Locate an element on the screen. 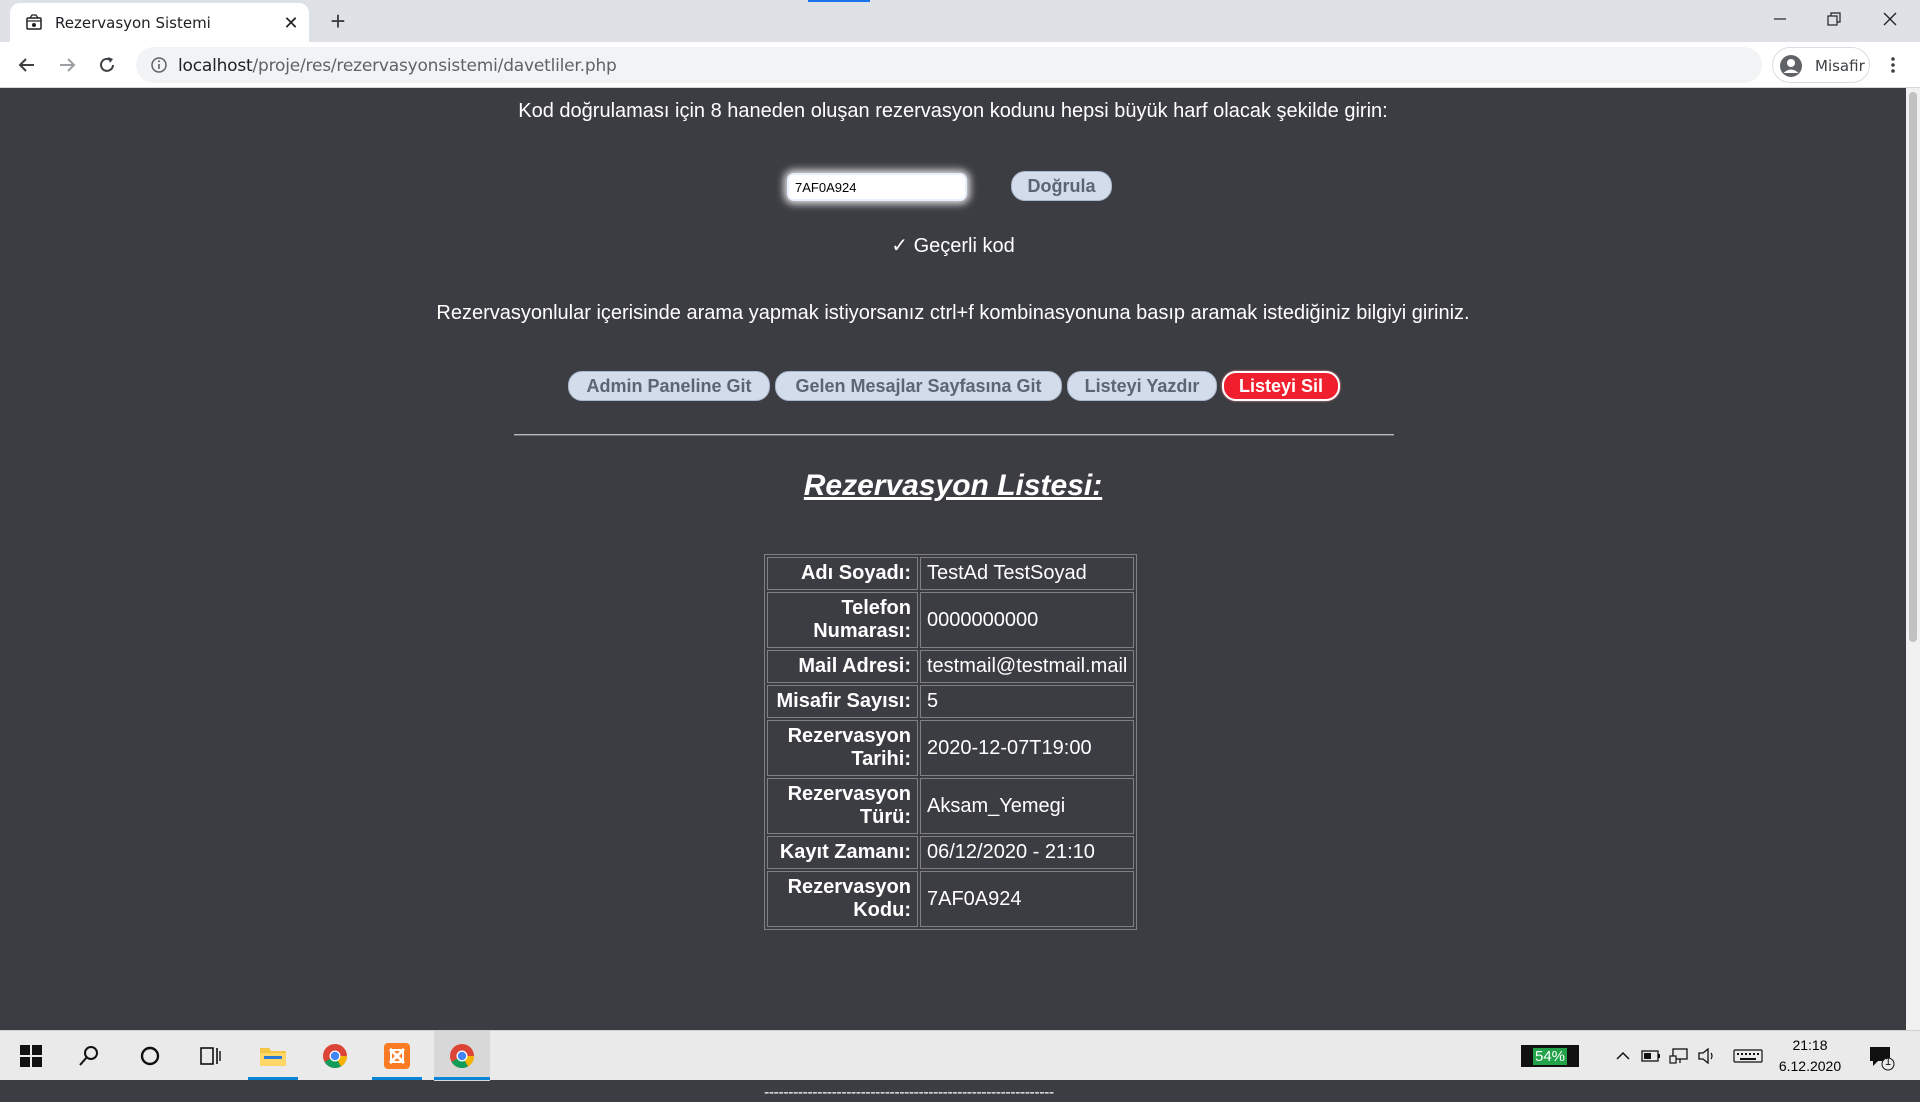 The width and height of the screenshot is (1920, 1102). battery-tray-button is located at coordinates (1651, 1056).